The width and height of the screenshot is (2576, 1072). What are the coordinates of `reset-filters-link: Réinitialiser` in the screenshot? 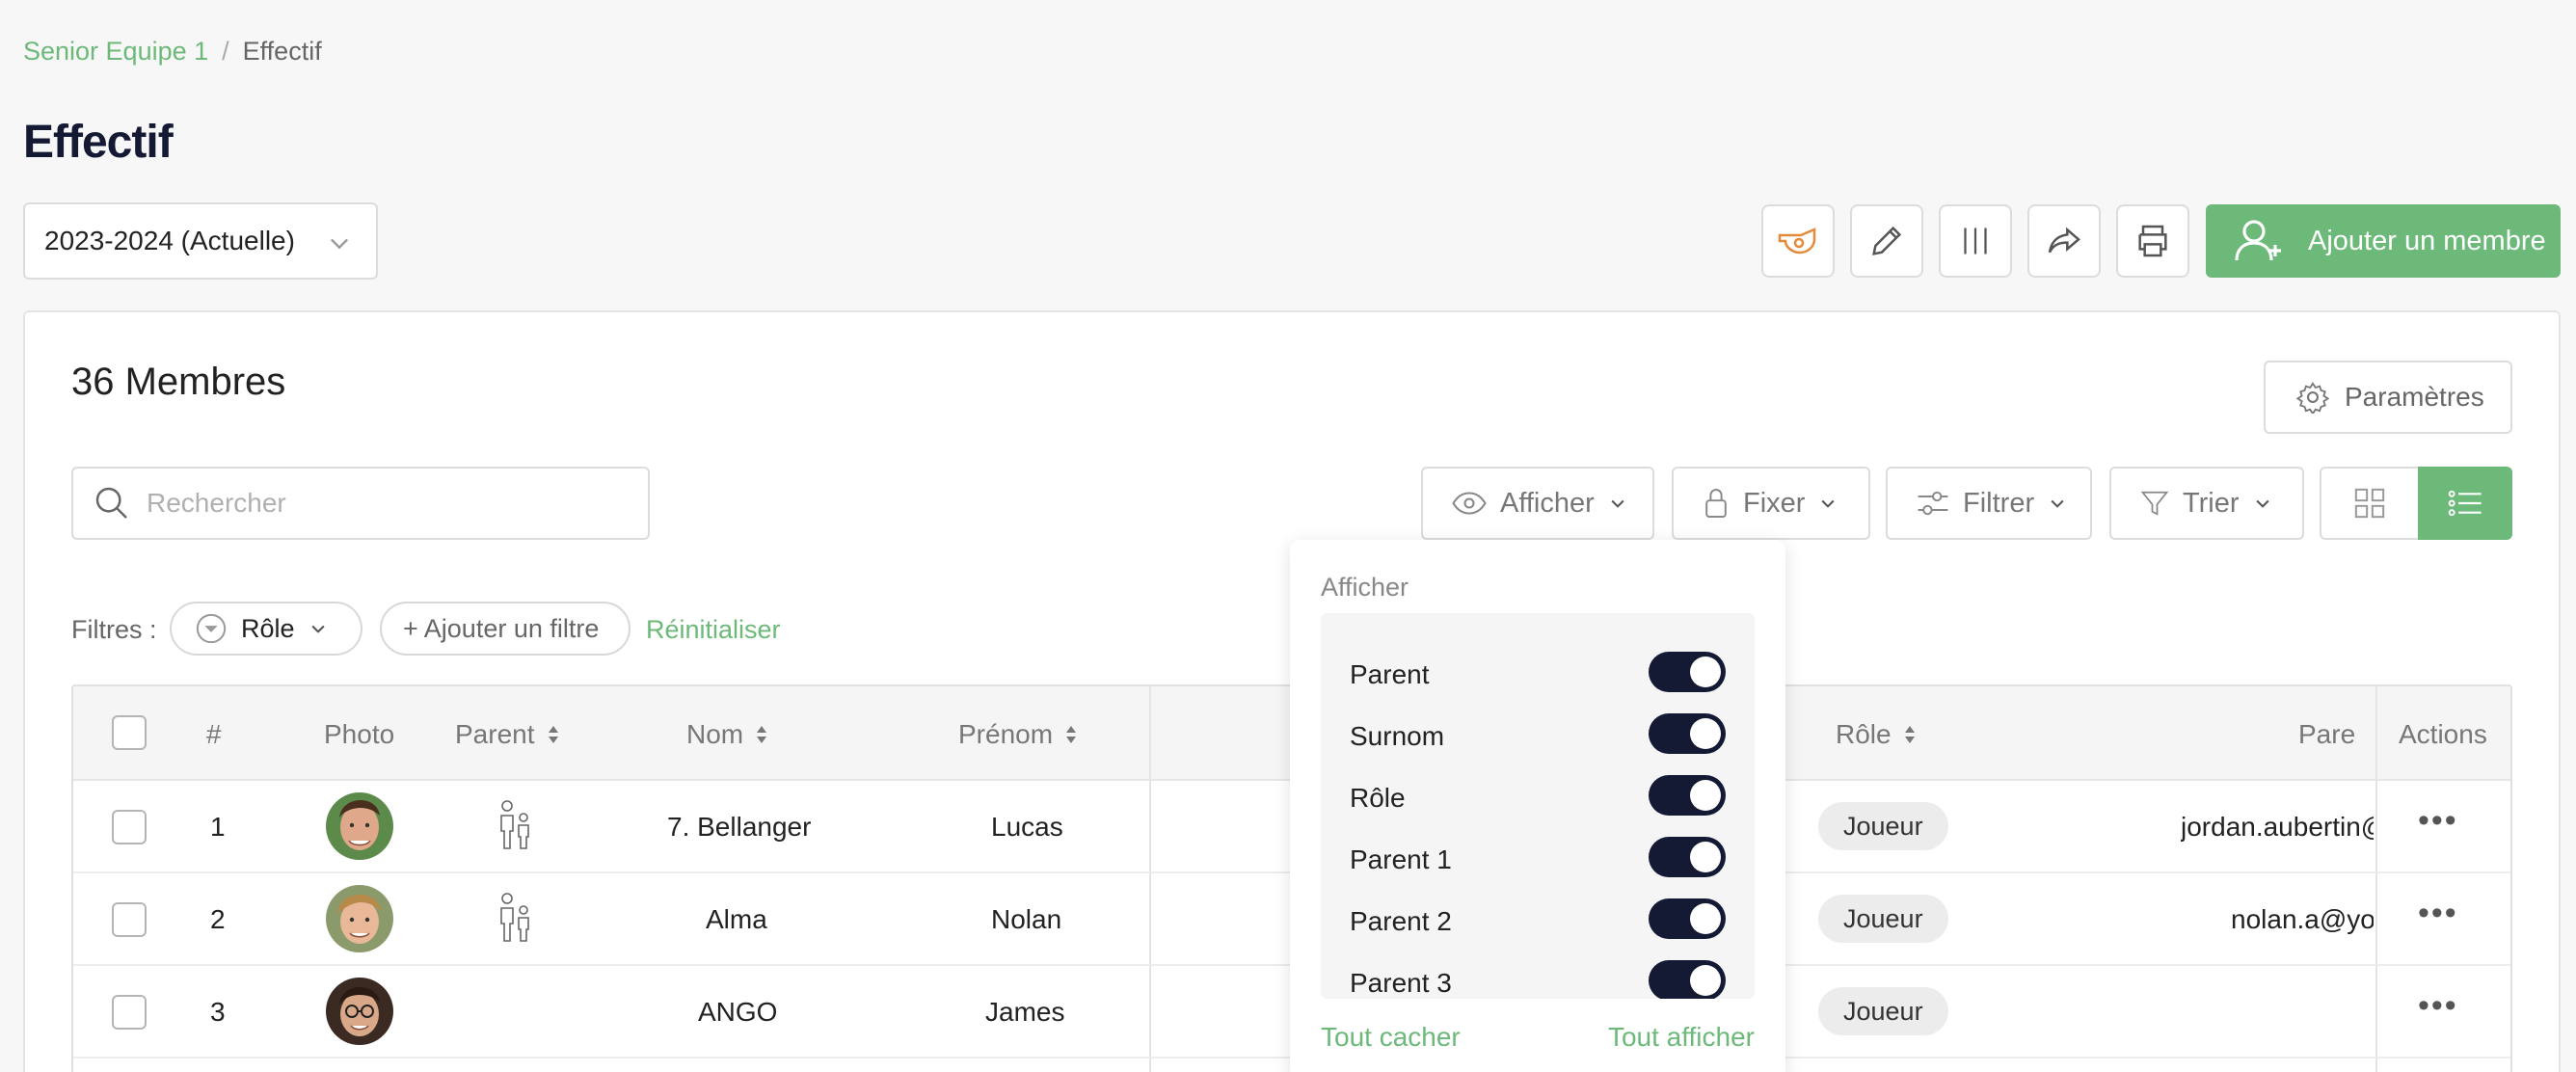 It's located at (714, 630).